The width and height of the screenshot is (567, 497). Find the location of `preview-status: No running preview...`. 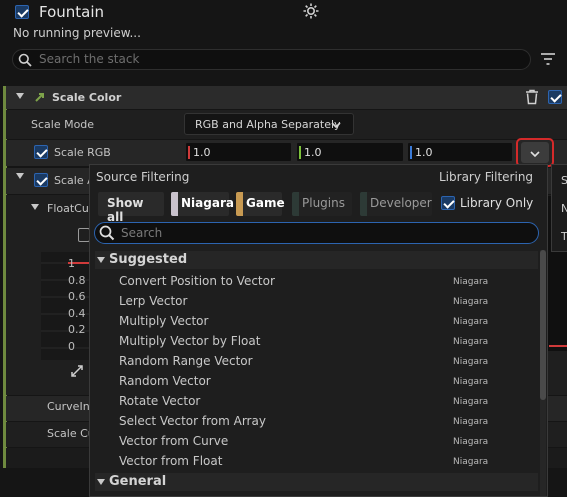

preview-status: No running preview... is located at coordinates (77, 33).